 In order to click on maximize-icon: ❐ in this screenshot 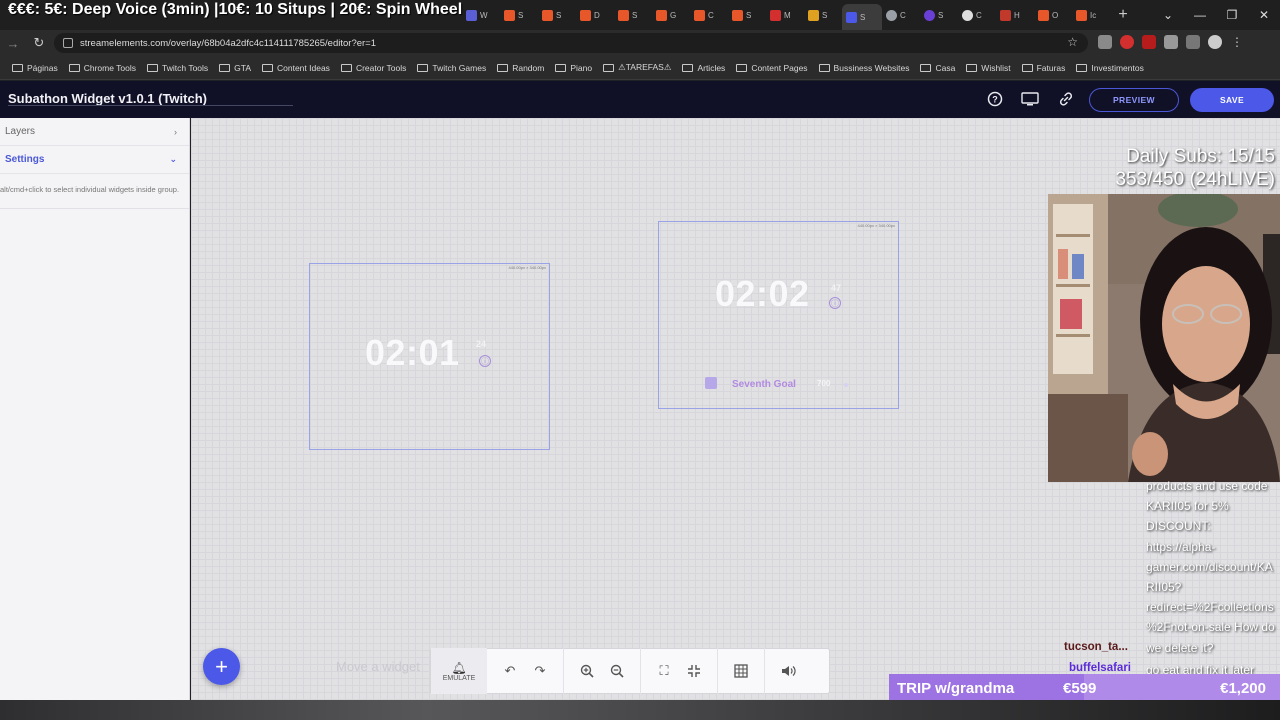, I will do `click(1232, 15)`.